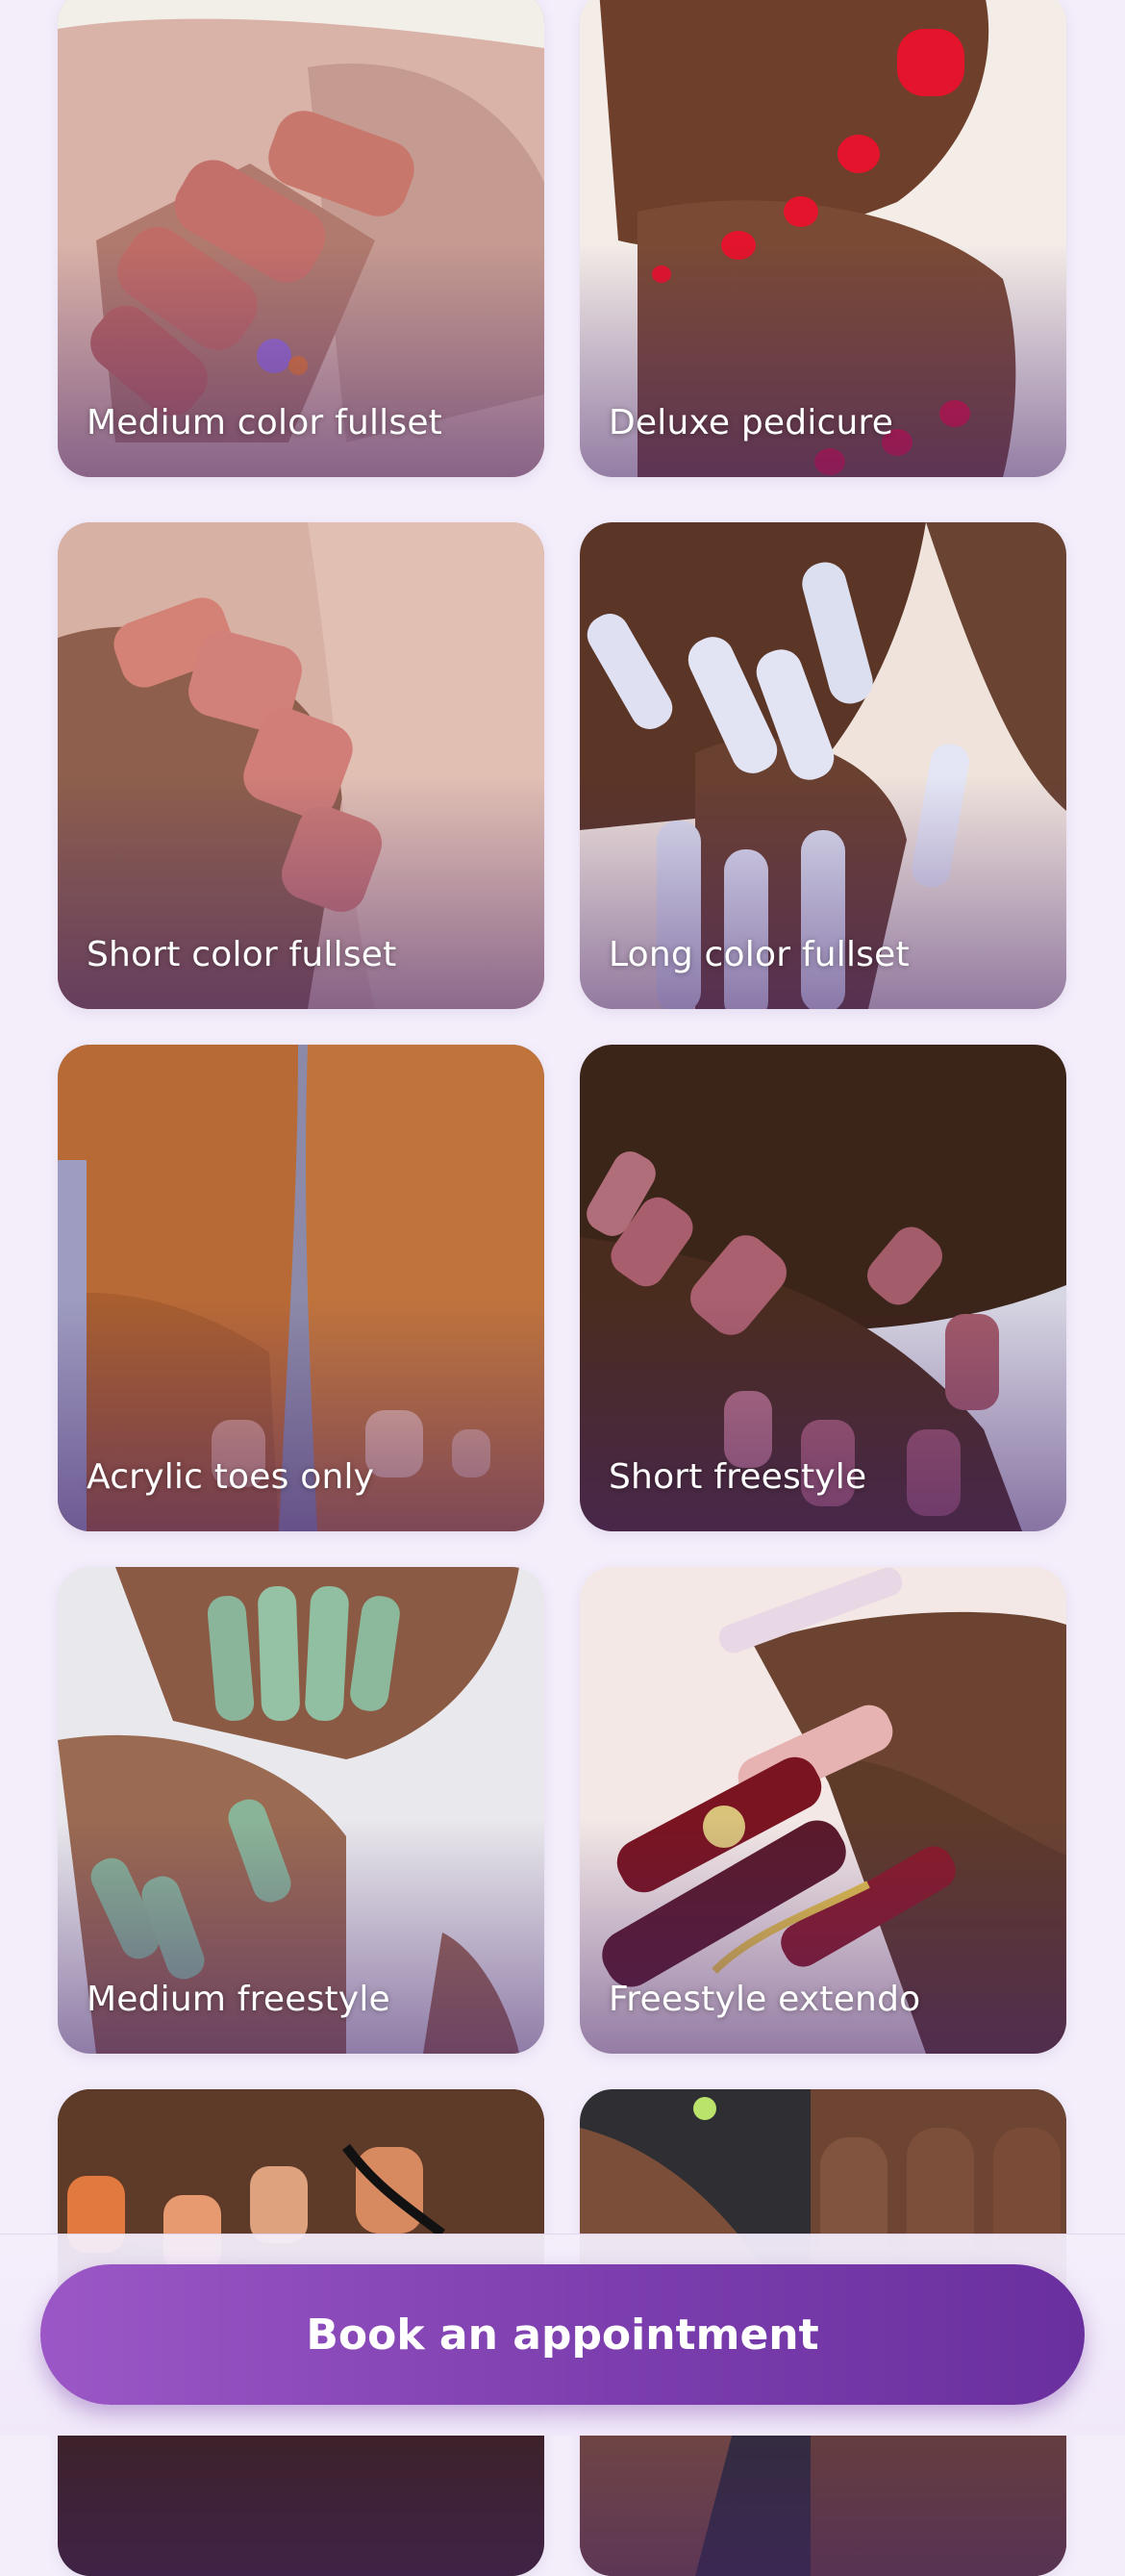 This screenshot has width=1125, height=2576. I want to click on service-card-label: Medium freestyle, so click(239, 1999).